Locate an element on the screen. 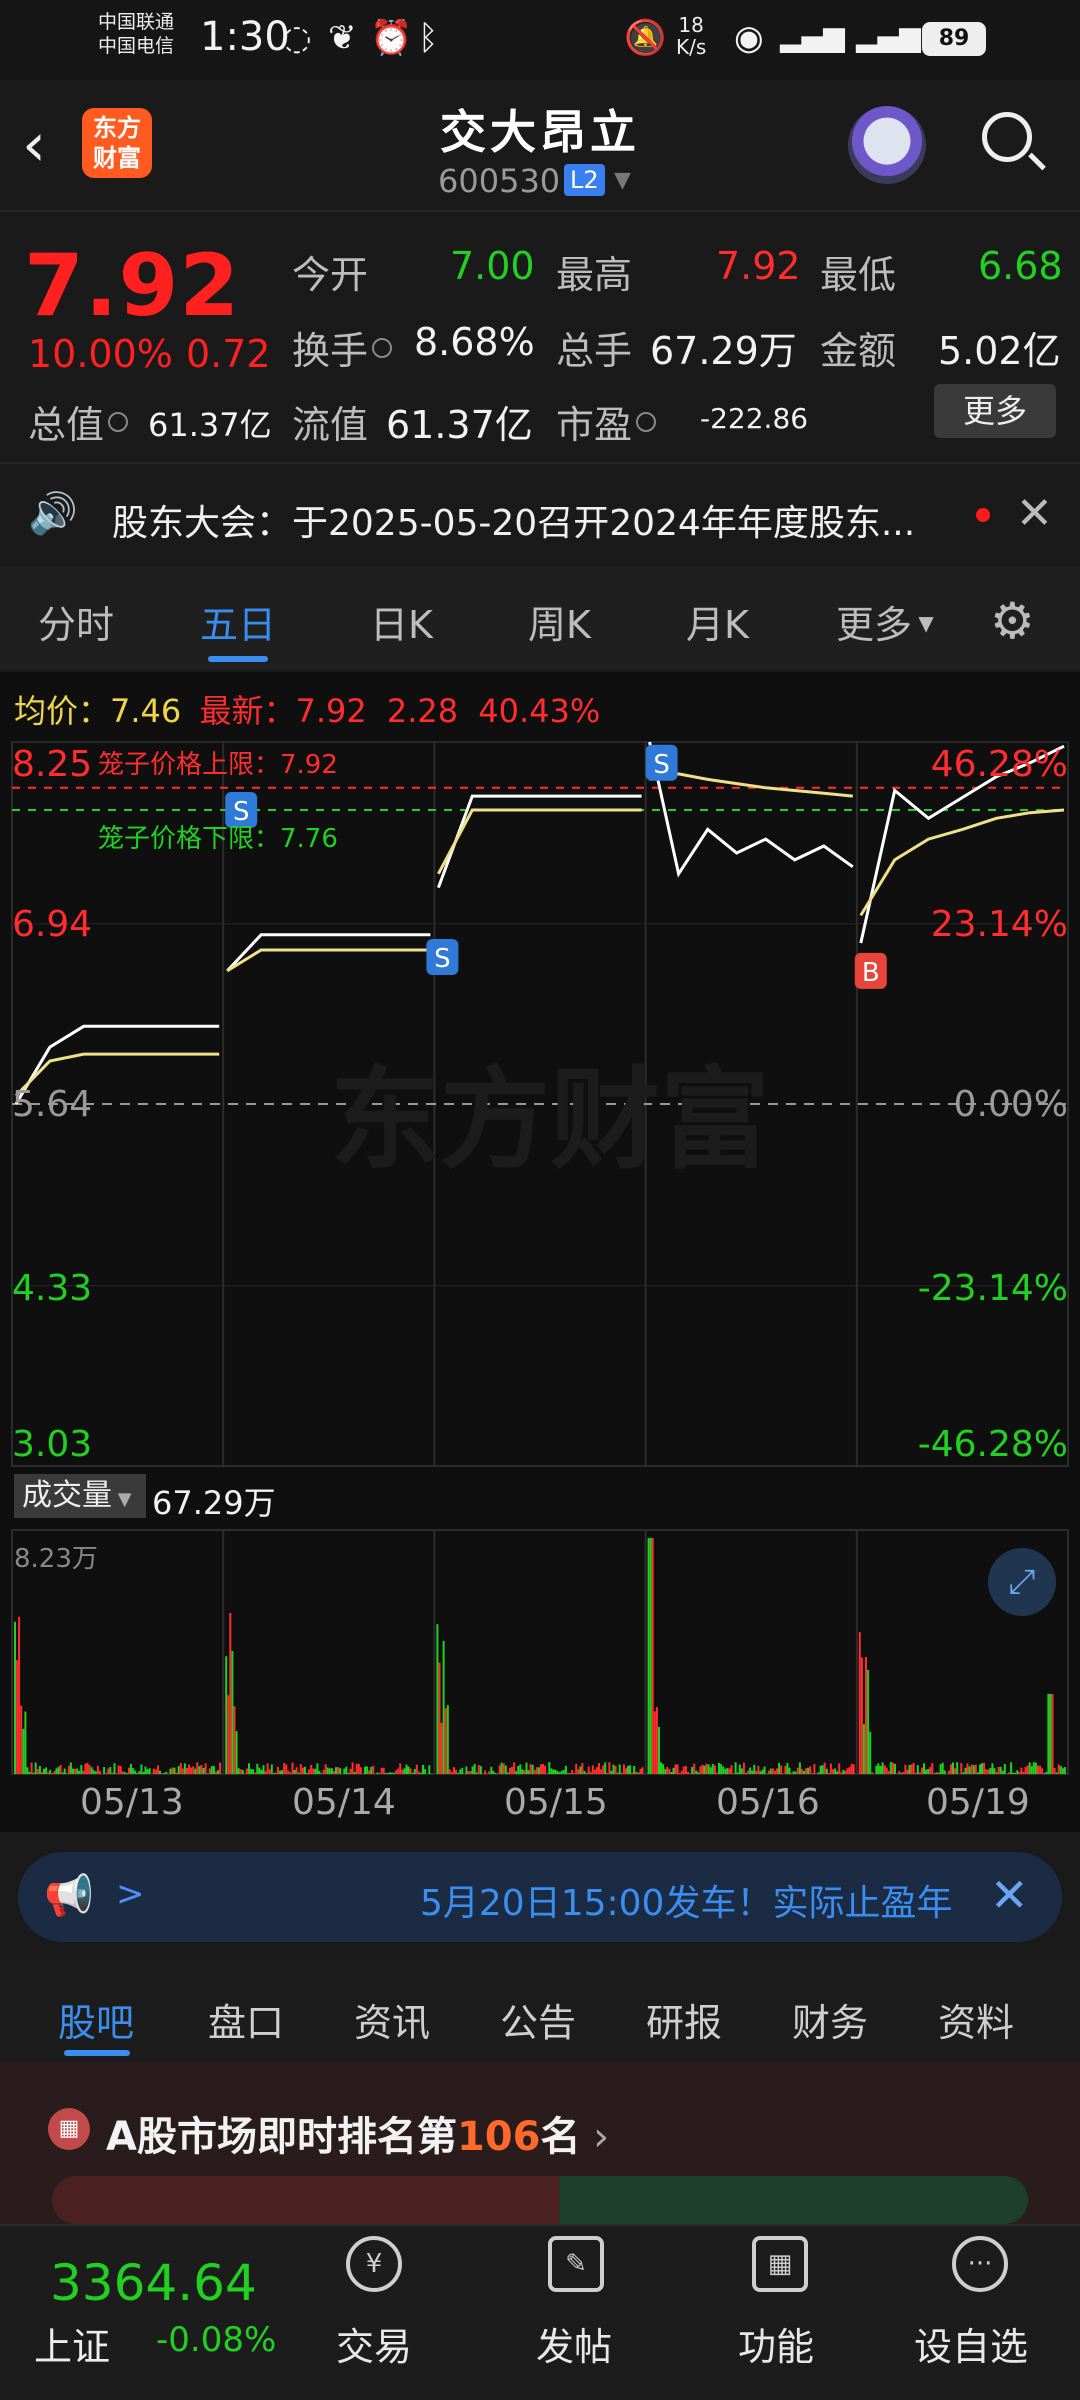 Image resolution: width=1080 pixels, height=2400 pixels. promo-text: 5月20日15:00发车！实际止盈年 is located at coordinates (695, 1900).